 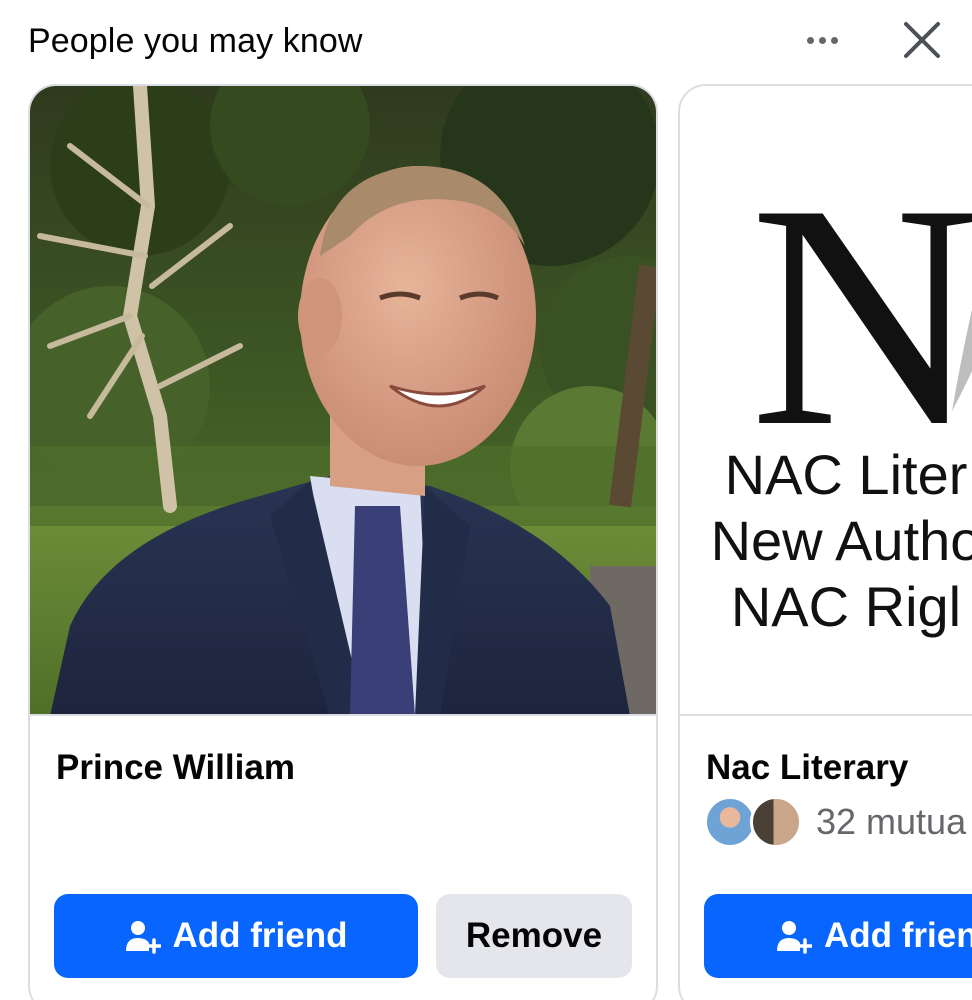 I want to click on add-friend-button: Add frien, so click(x=838, y=936).